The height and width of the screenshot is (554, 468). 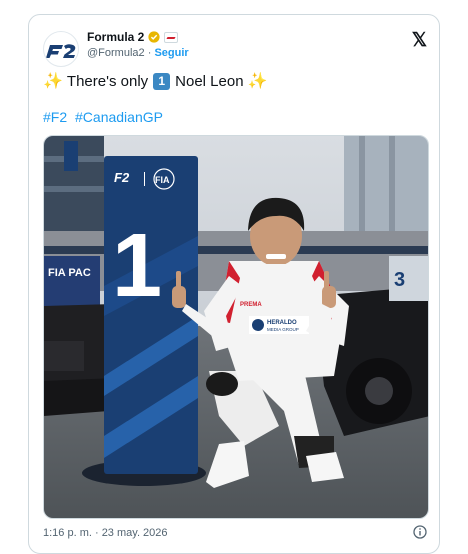 I want to click on f2-logo-icon, so click(x=61, y=51).